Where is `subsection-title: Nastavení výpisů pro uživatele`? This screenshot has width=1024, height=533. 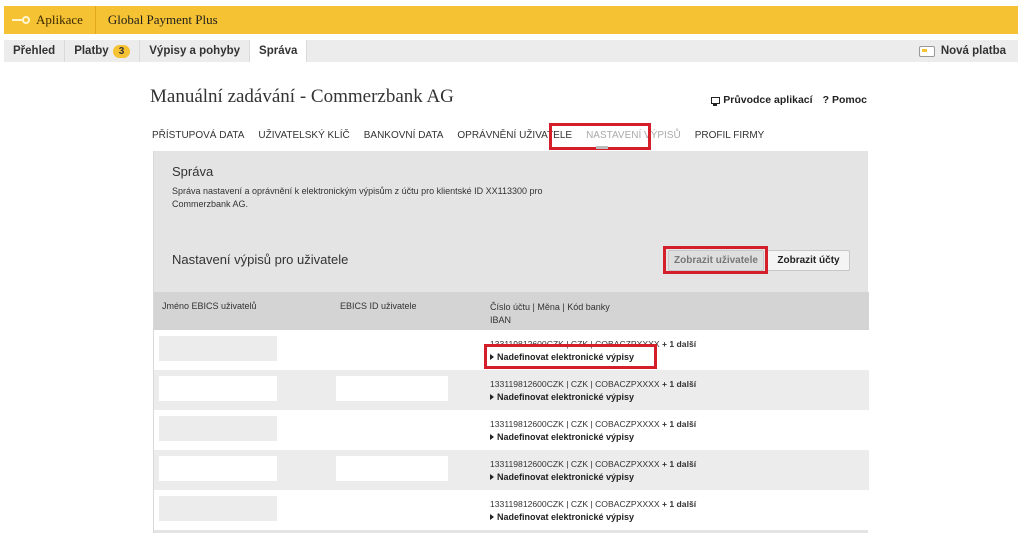 subsection-title: Nastavení výpisů pro uživatele is located at coordinates (260, 259).